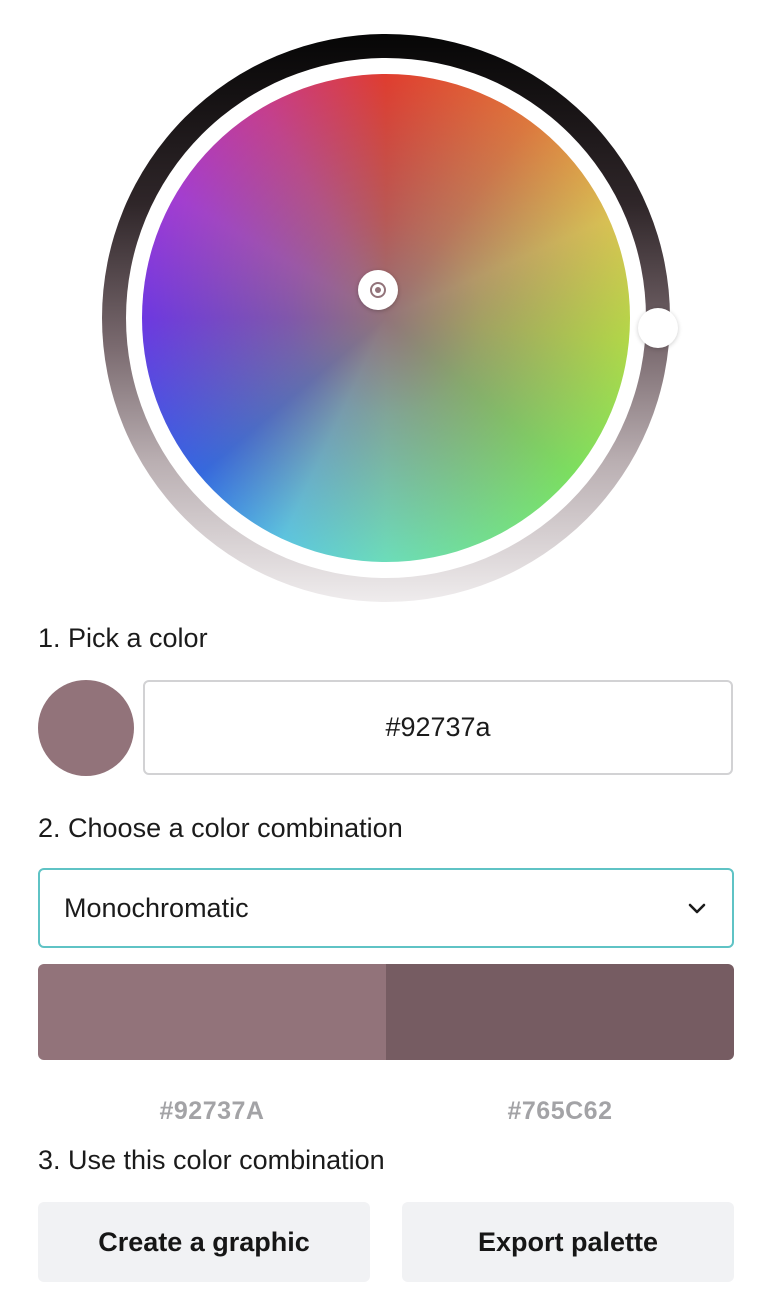  Describe the element at coordinates (211, 1160) in the screenshot. I see `step3-title: 3. Use this color combination` at that location.